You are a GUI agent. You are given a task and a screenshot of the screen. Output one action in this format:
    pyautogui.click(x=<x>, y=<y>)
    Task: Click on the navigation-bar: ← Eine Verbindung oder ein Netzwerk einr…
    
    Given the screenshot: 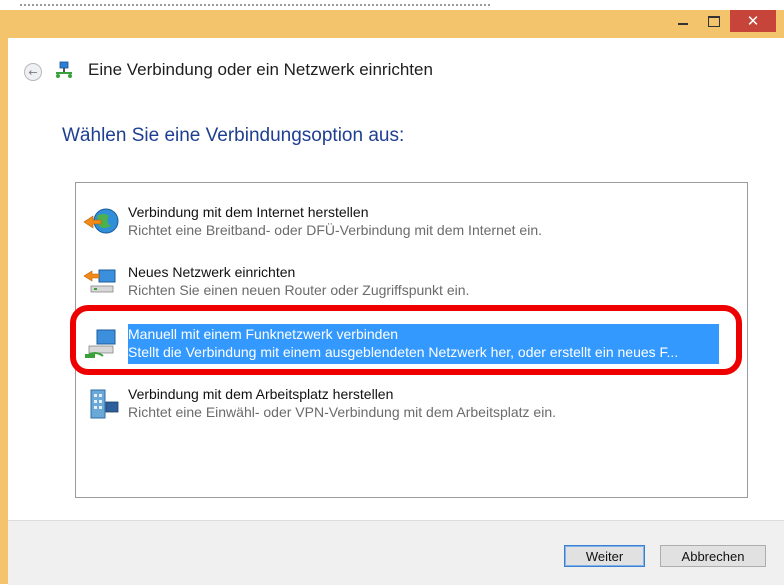 What is the action you would take?
    pyautogui.click(x=396, y=70)
    